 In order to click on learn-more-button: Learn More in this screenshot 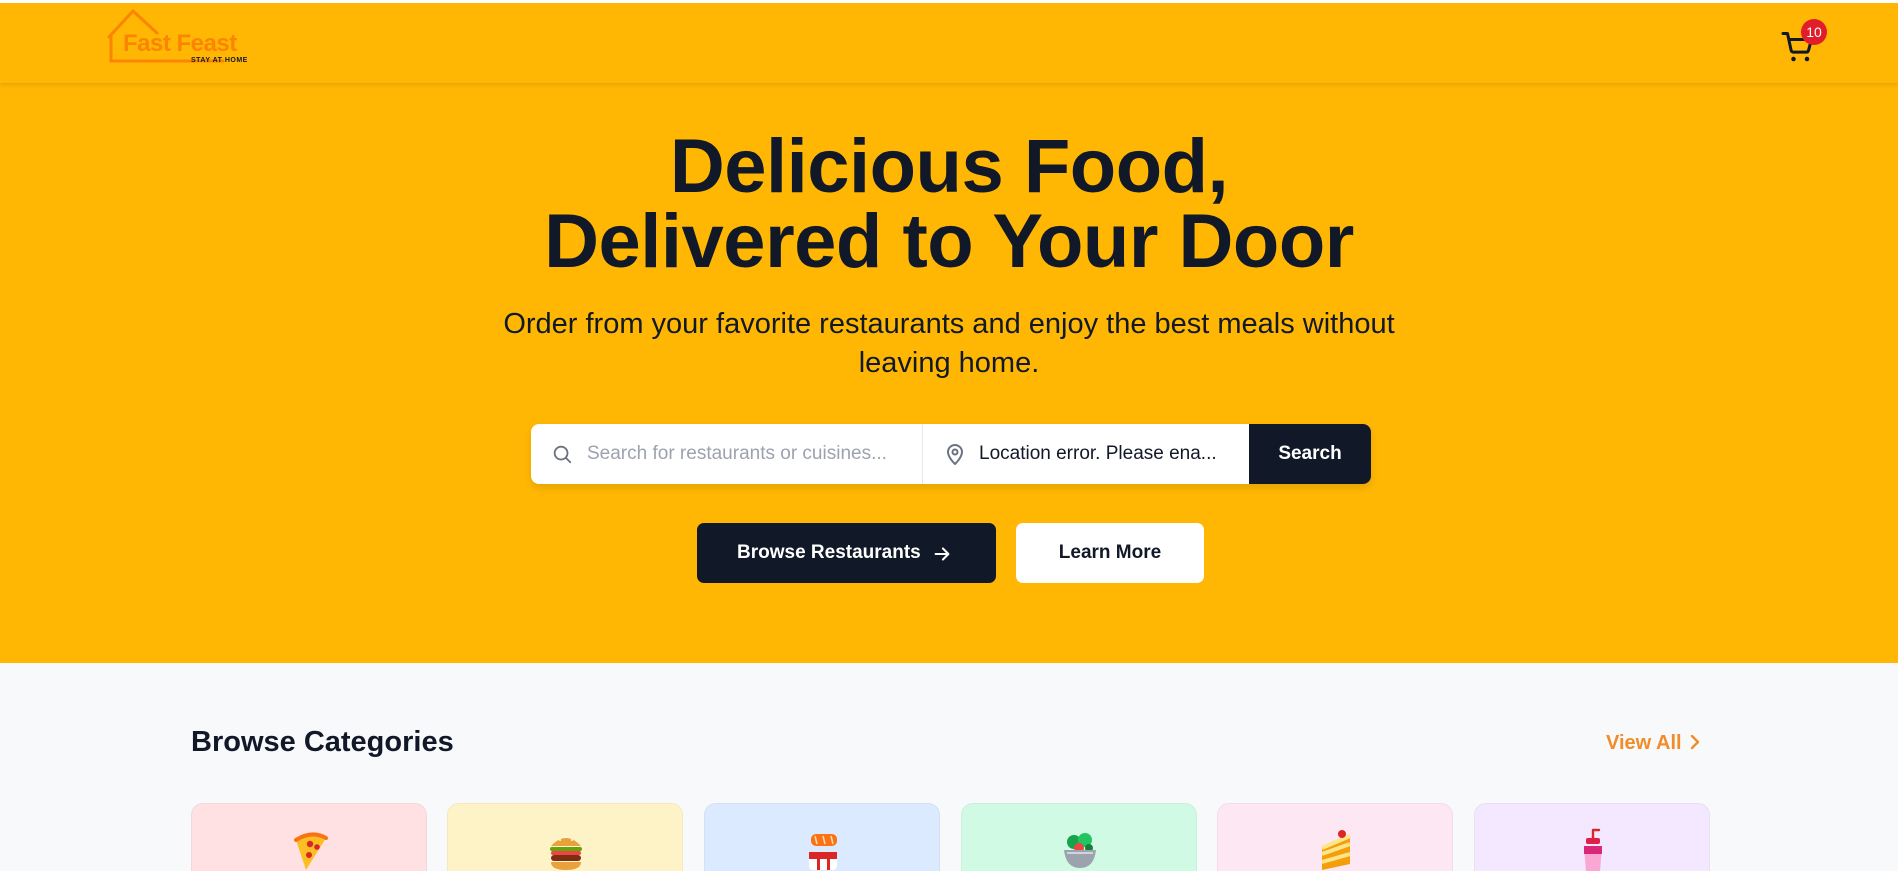, I will do `click(1110, 553)`.